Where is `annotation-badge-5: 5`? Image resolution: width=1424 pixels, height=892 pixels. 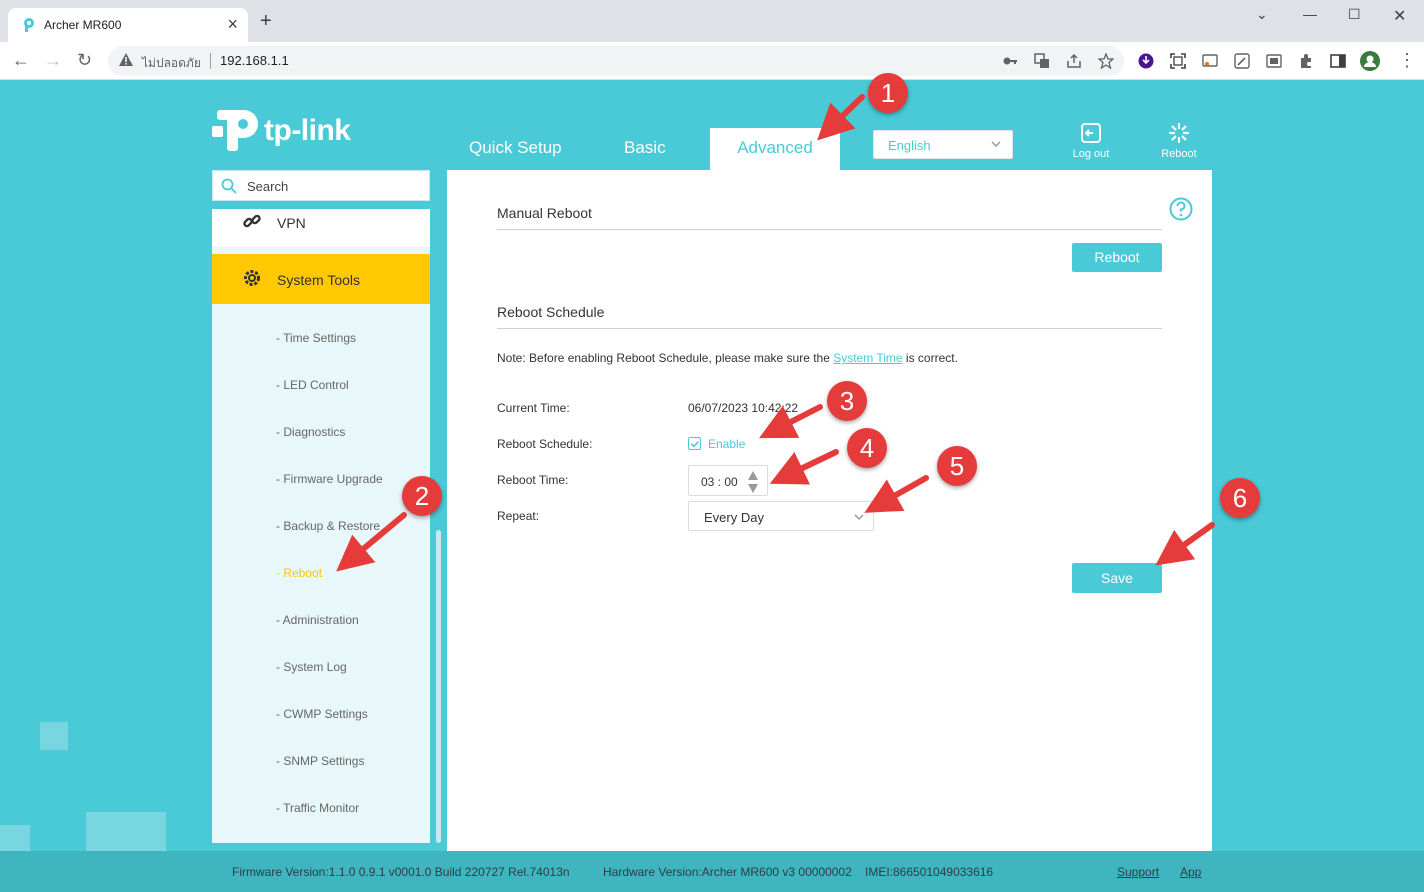 annotation-badge-5: 5 is located at coordinates (957, 466).